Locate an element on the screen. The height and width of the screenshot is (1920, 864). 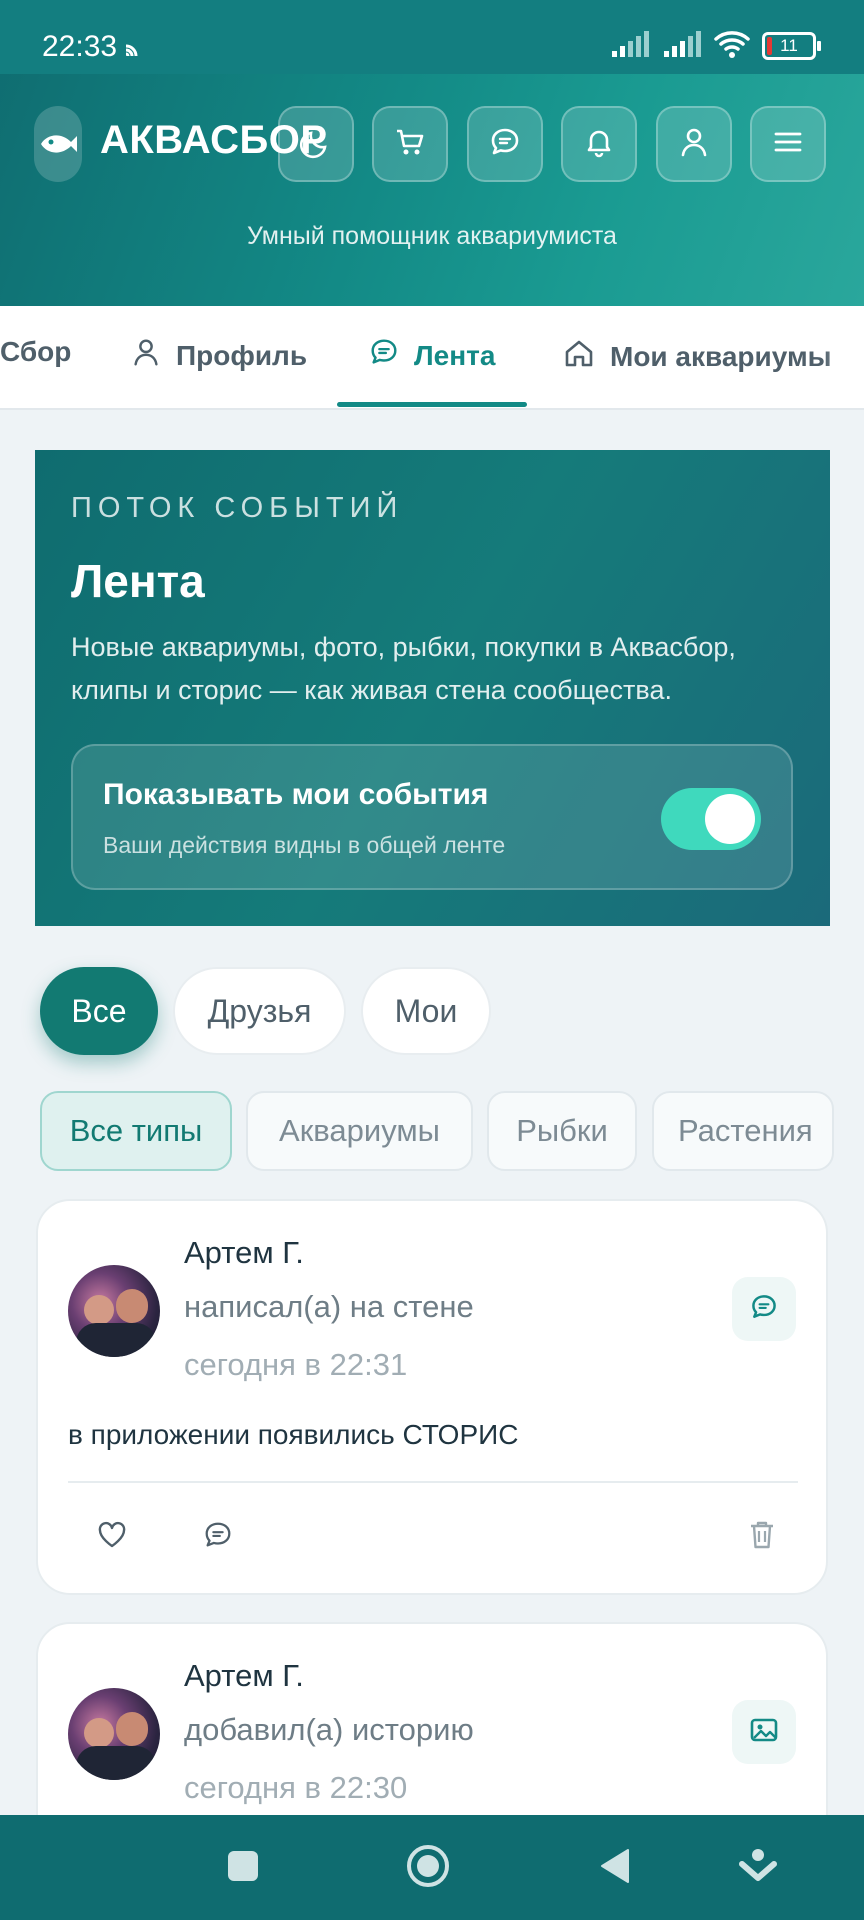
home-icon is located at coordinates (579, 356).